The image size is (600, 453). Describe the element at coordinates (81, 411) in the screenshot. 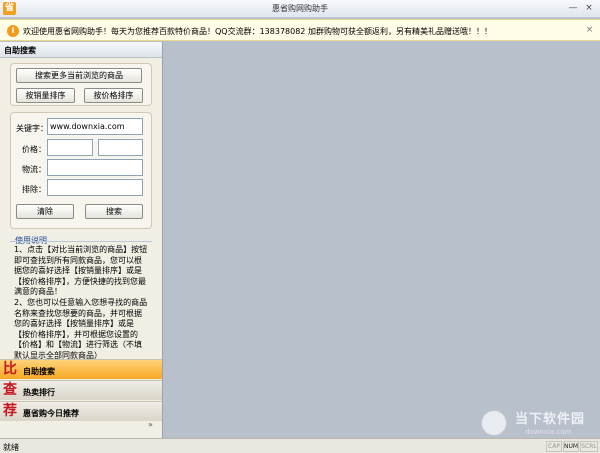

I see `nav-today-recommend: 荐 惠省购今日推荐` at that location.